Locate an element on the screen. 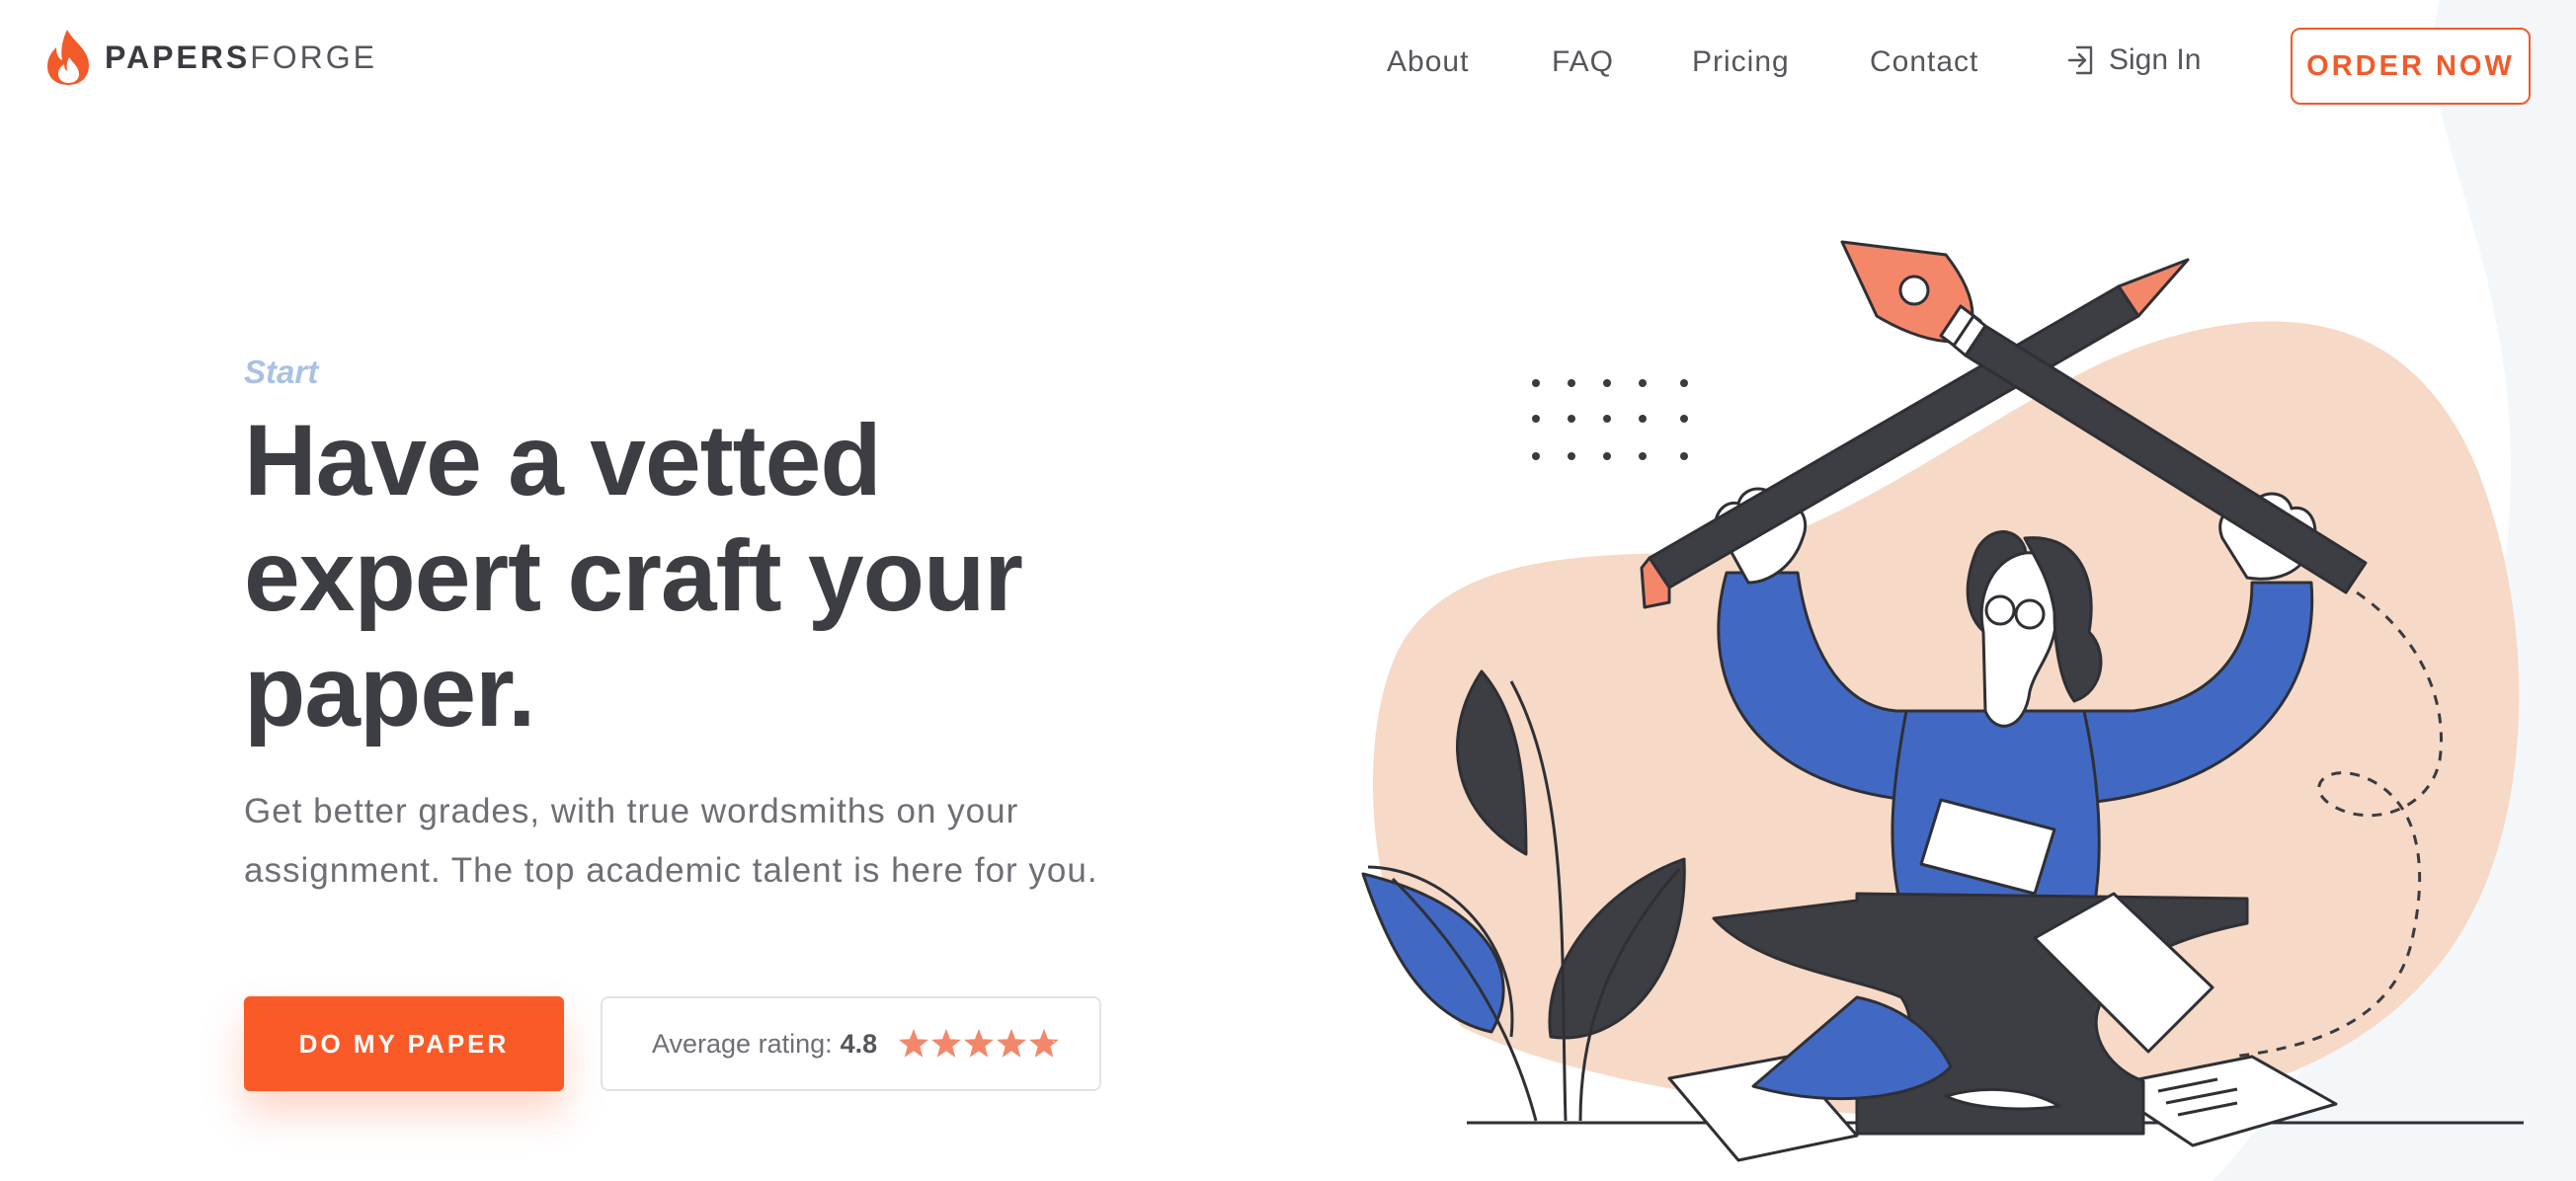  average-rating-box: Average rating: 4.8 is located at coordinates (851, 1043).